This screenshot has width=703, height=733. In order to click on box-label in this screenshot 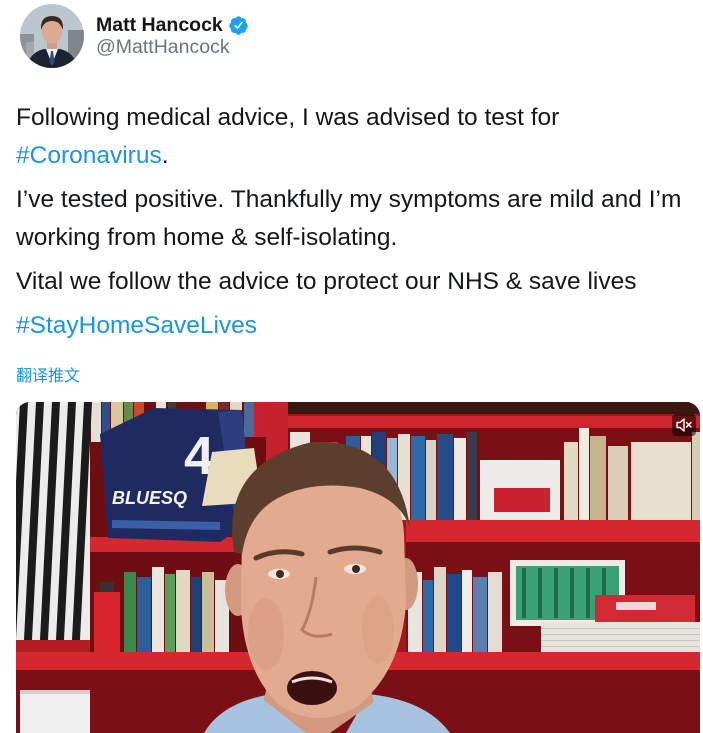, I will do `click(636, 606)`.